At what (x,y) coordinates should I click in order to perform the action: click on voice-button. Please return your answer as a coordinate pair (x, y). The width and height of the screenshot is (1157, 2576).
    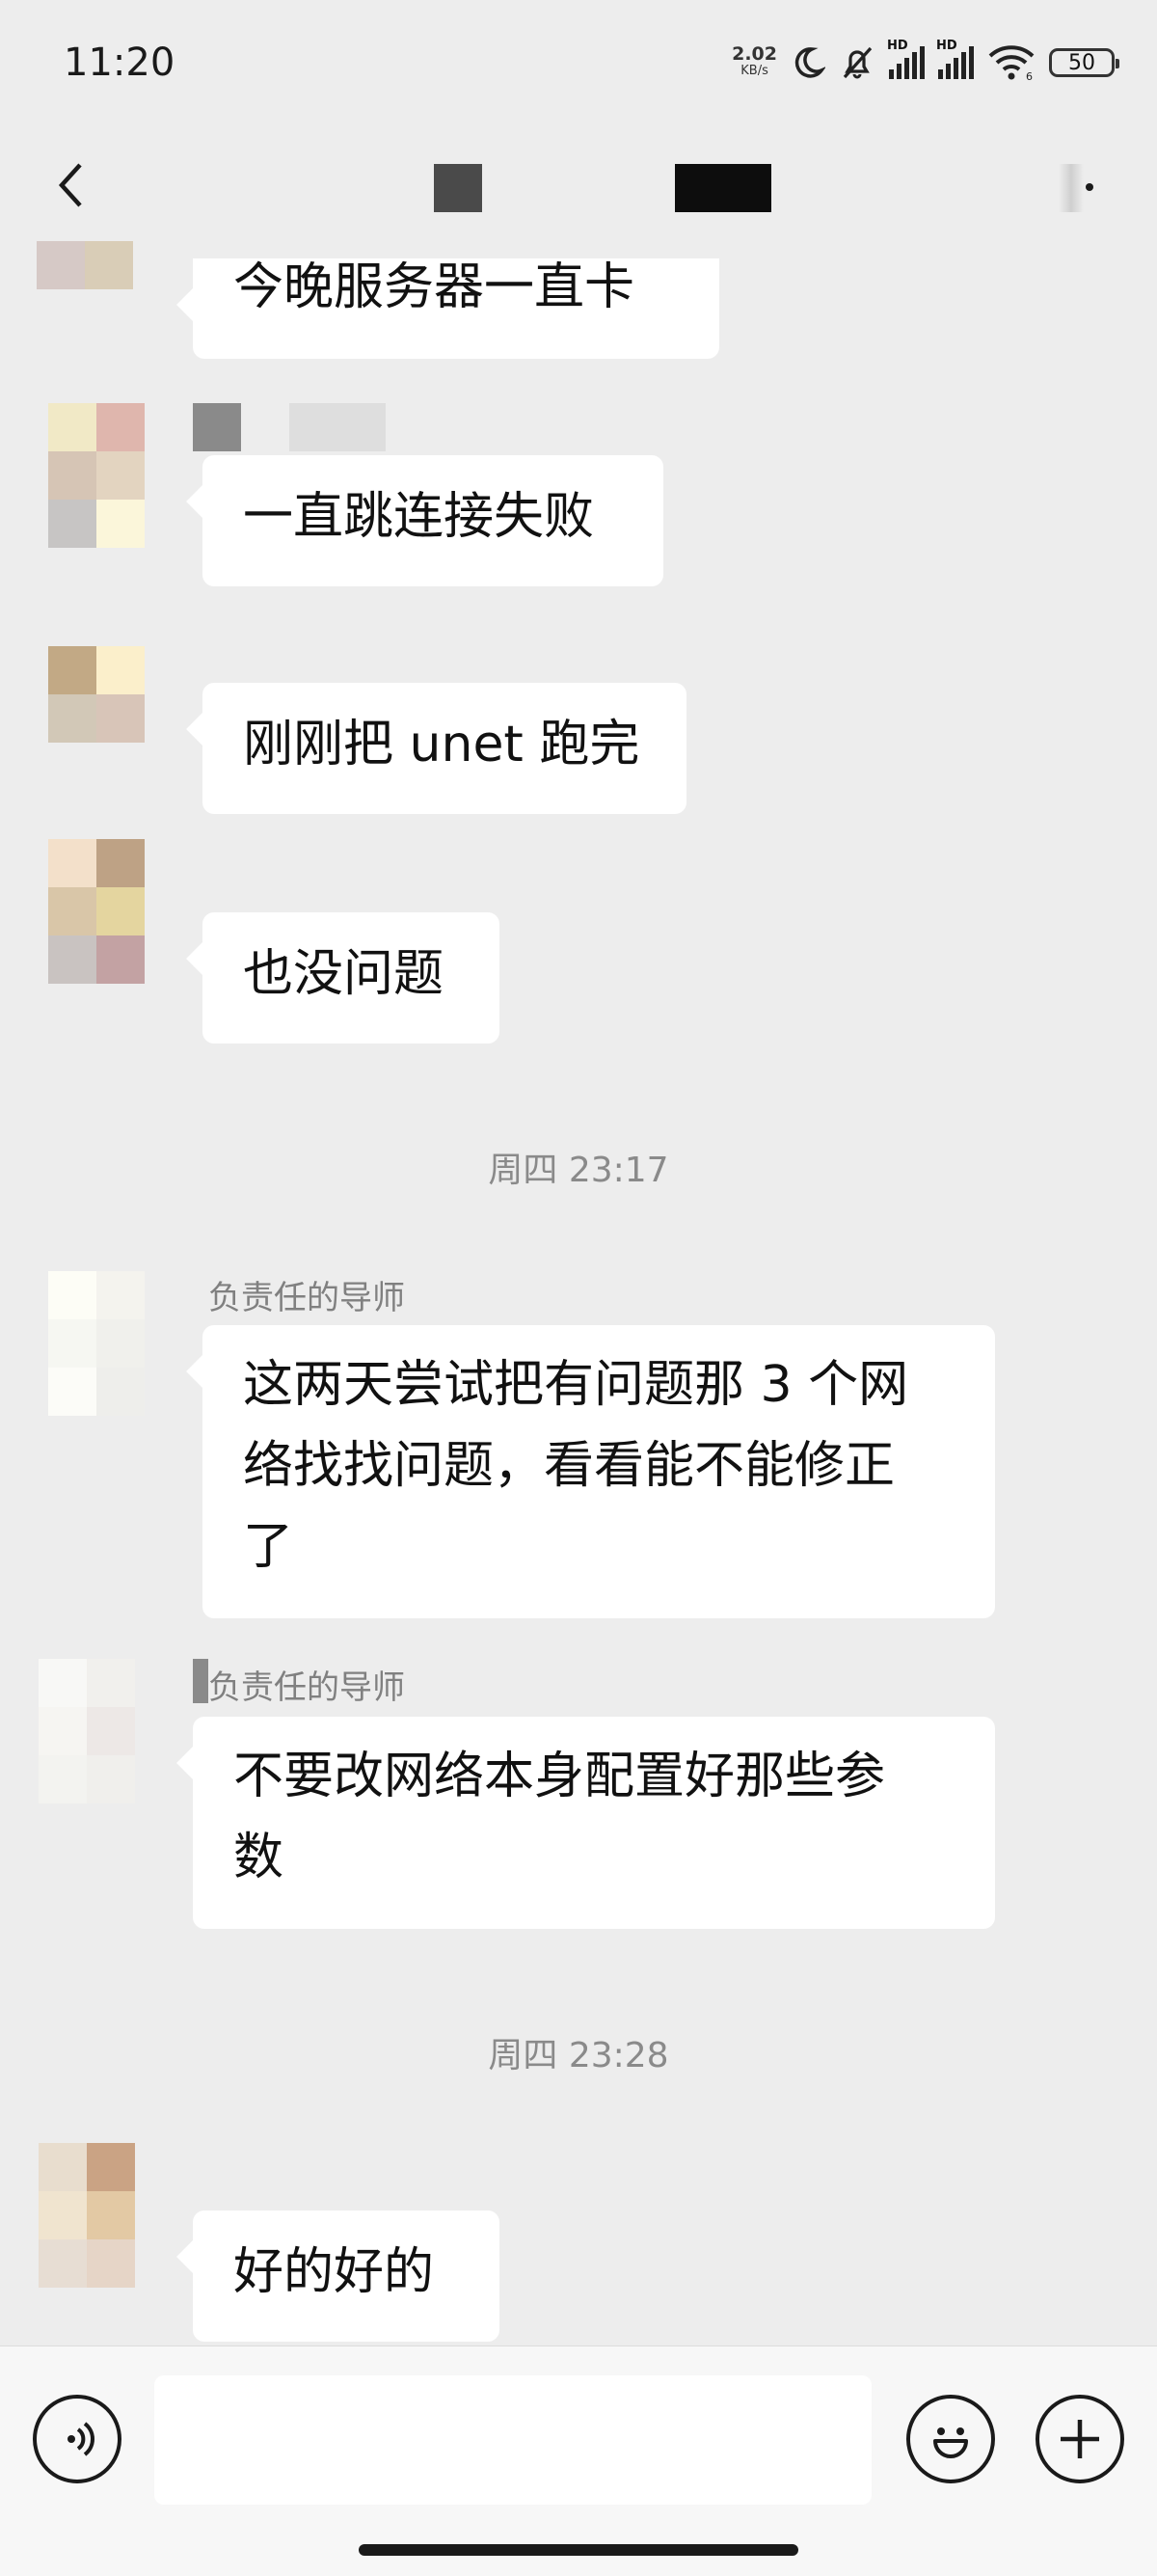
    Looking at the image, I should click on (77, 2439).